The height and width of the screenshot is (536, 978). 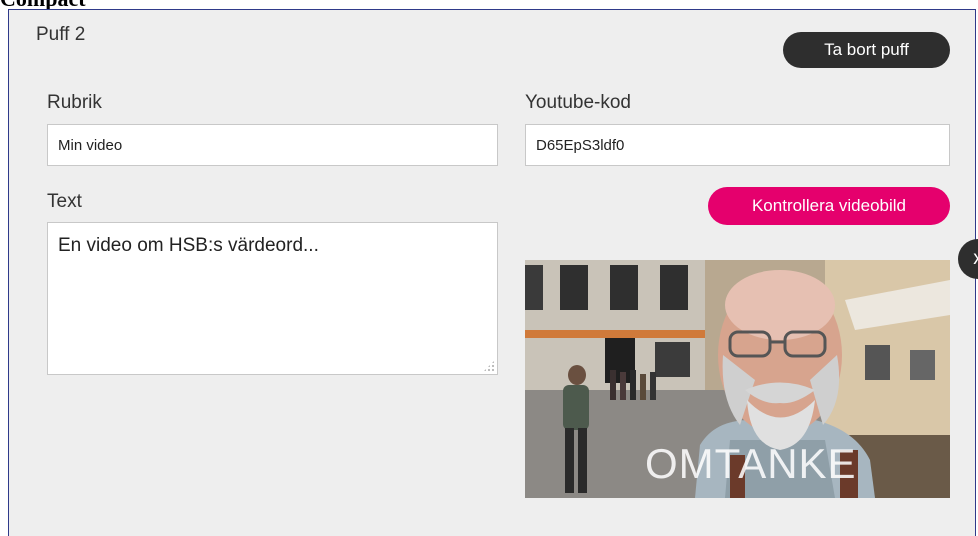 What do you see at coordinates (975, 258) in the screenshot?
I see `close-icon: x` at bounding box center [975, 258].